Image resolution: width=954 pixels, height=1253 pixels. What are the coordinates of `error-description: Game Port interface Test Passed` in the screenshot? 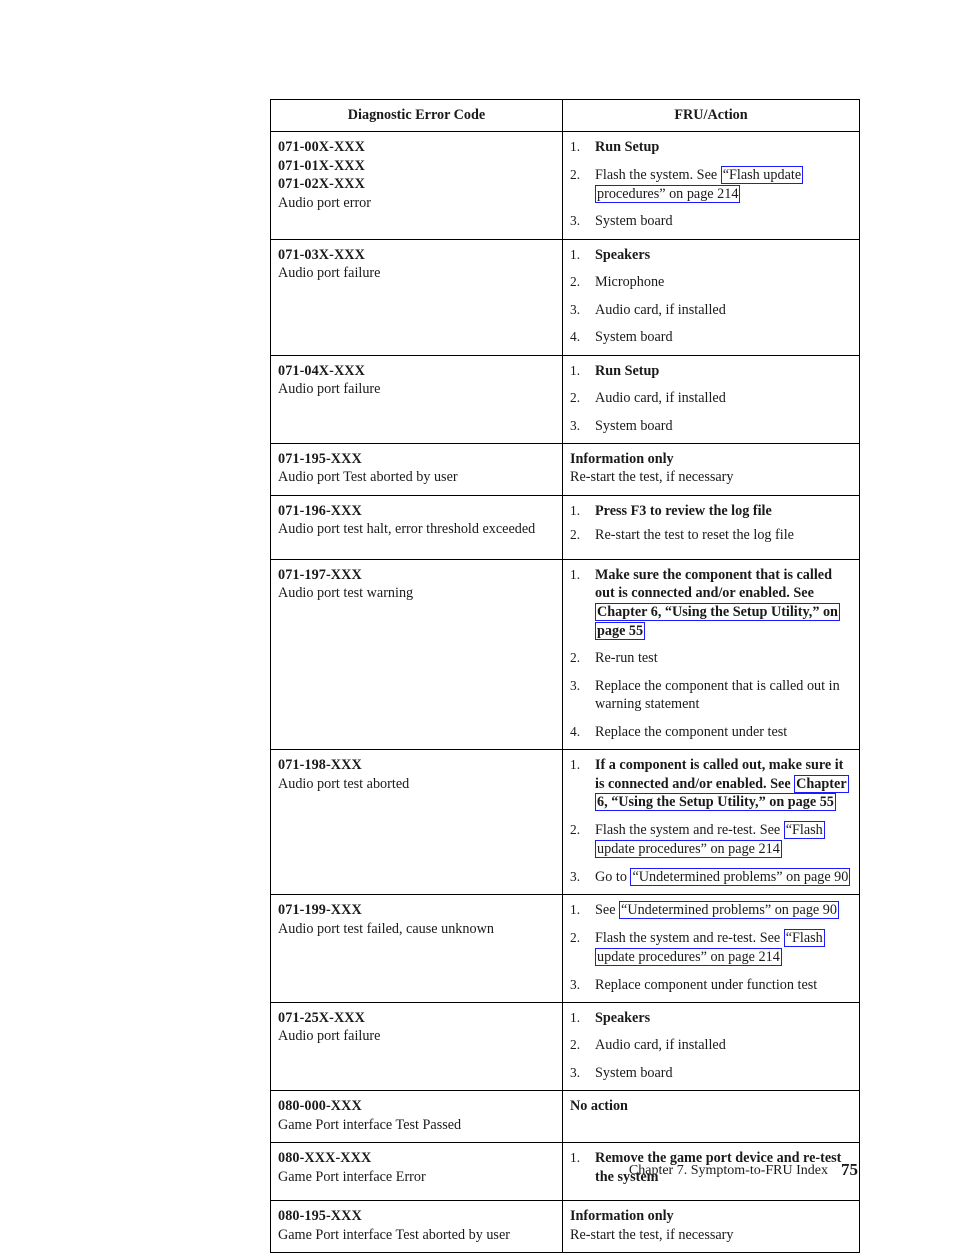 It's located at (370, 1124).